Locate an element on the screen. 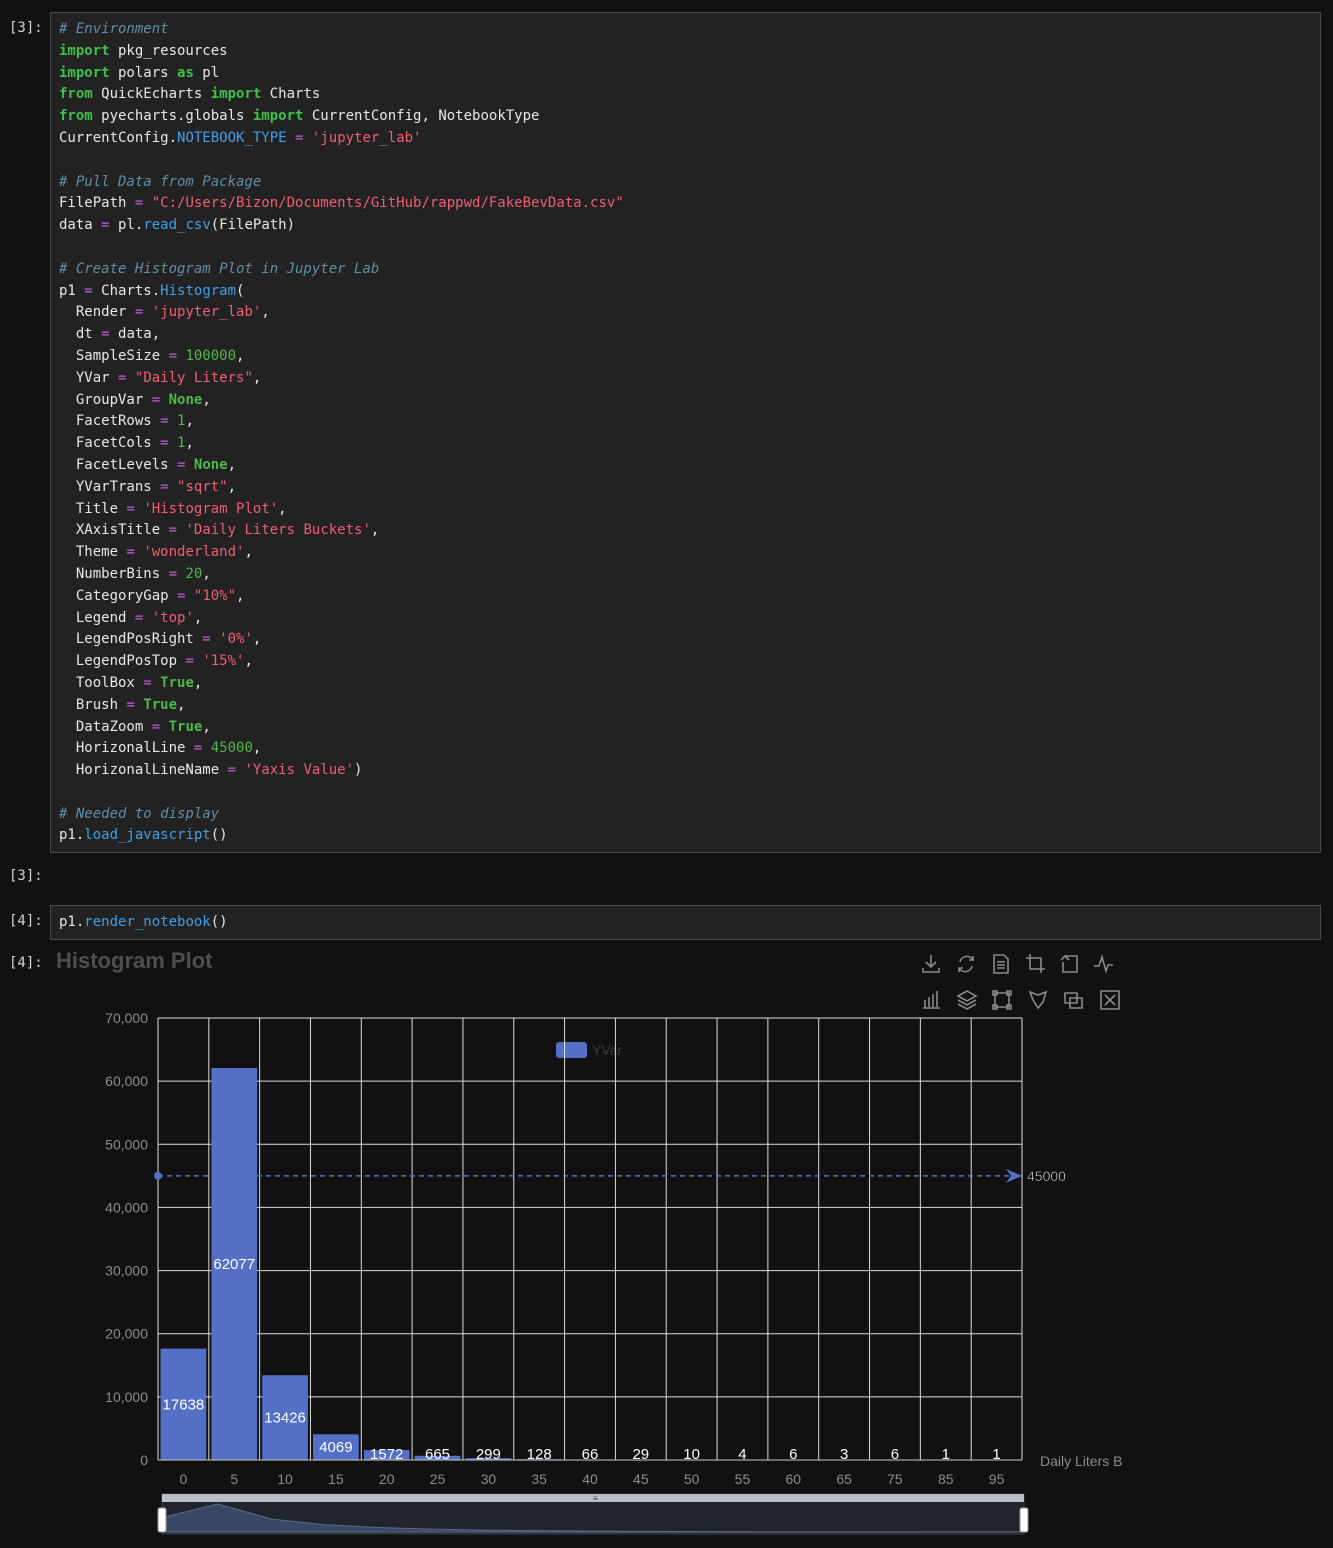 The height and width of the screenshot is (1548, 1333). cell-output-prompt: [4]: is located at coordinates (26, 963).